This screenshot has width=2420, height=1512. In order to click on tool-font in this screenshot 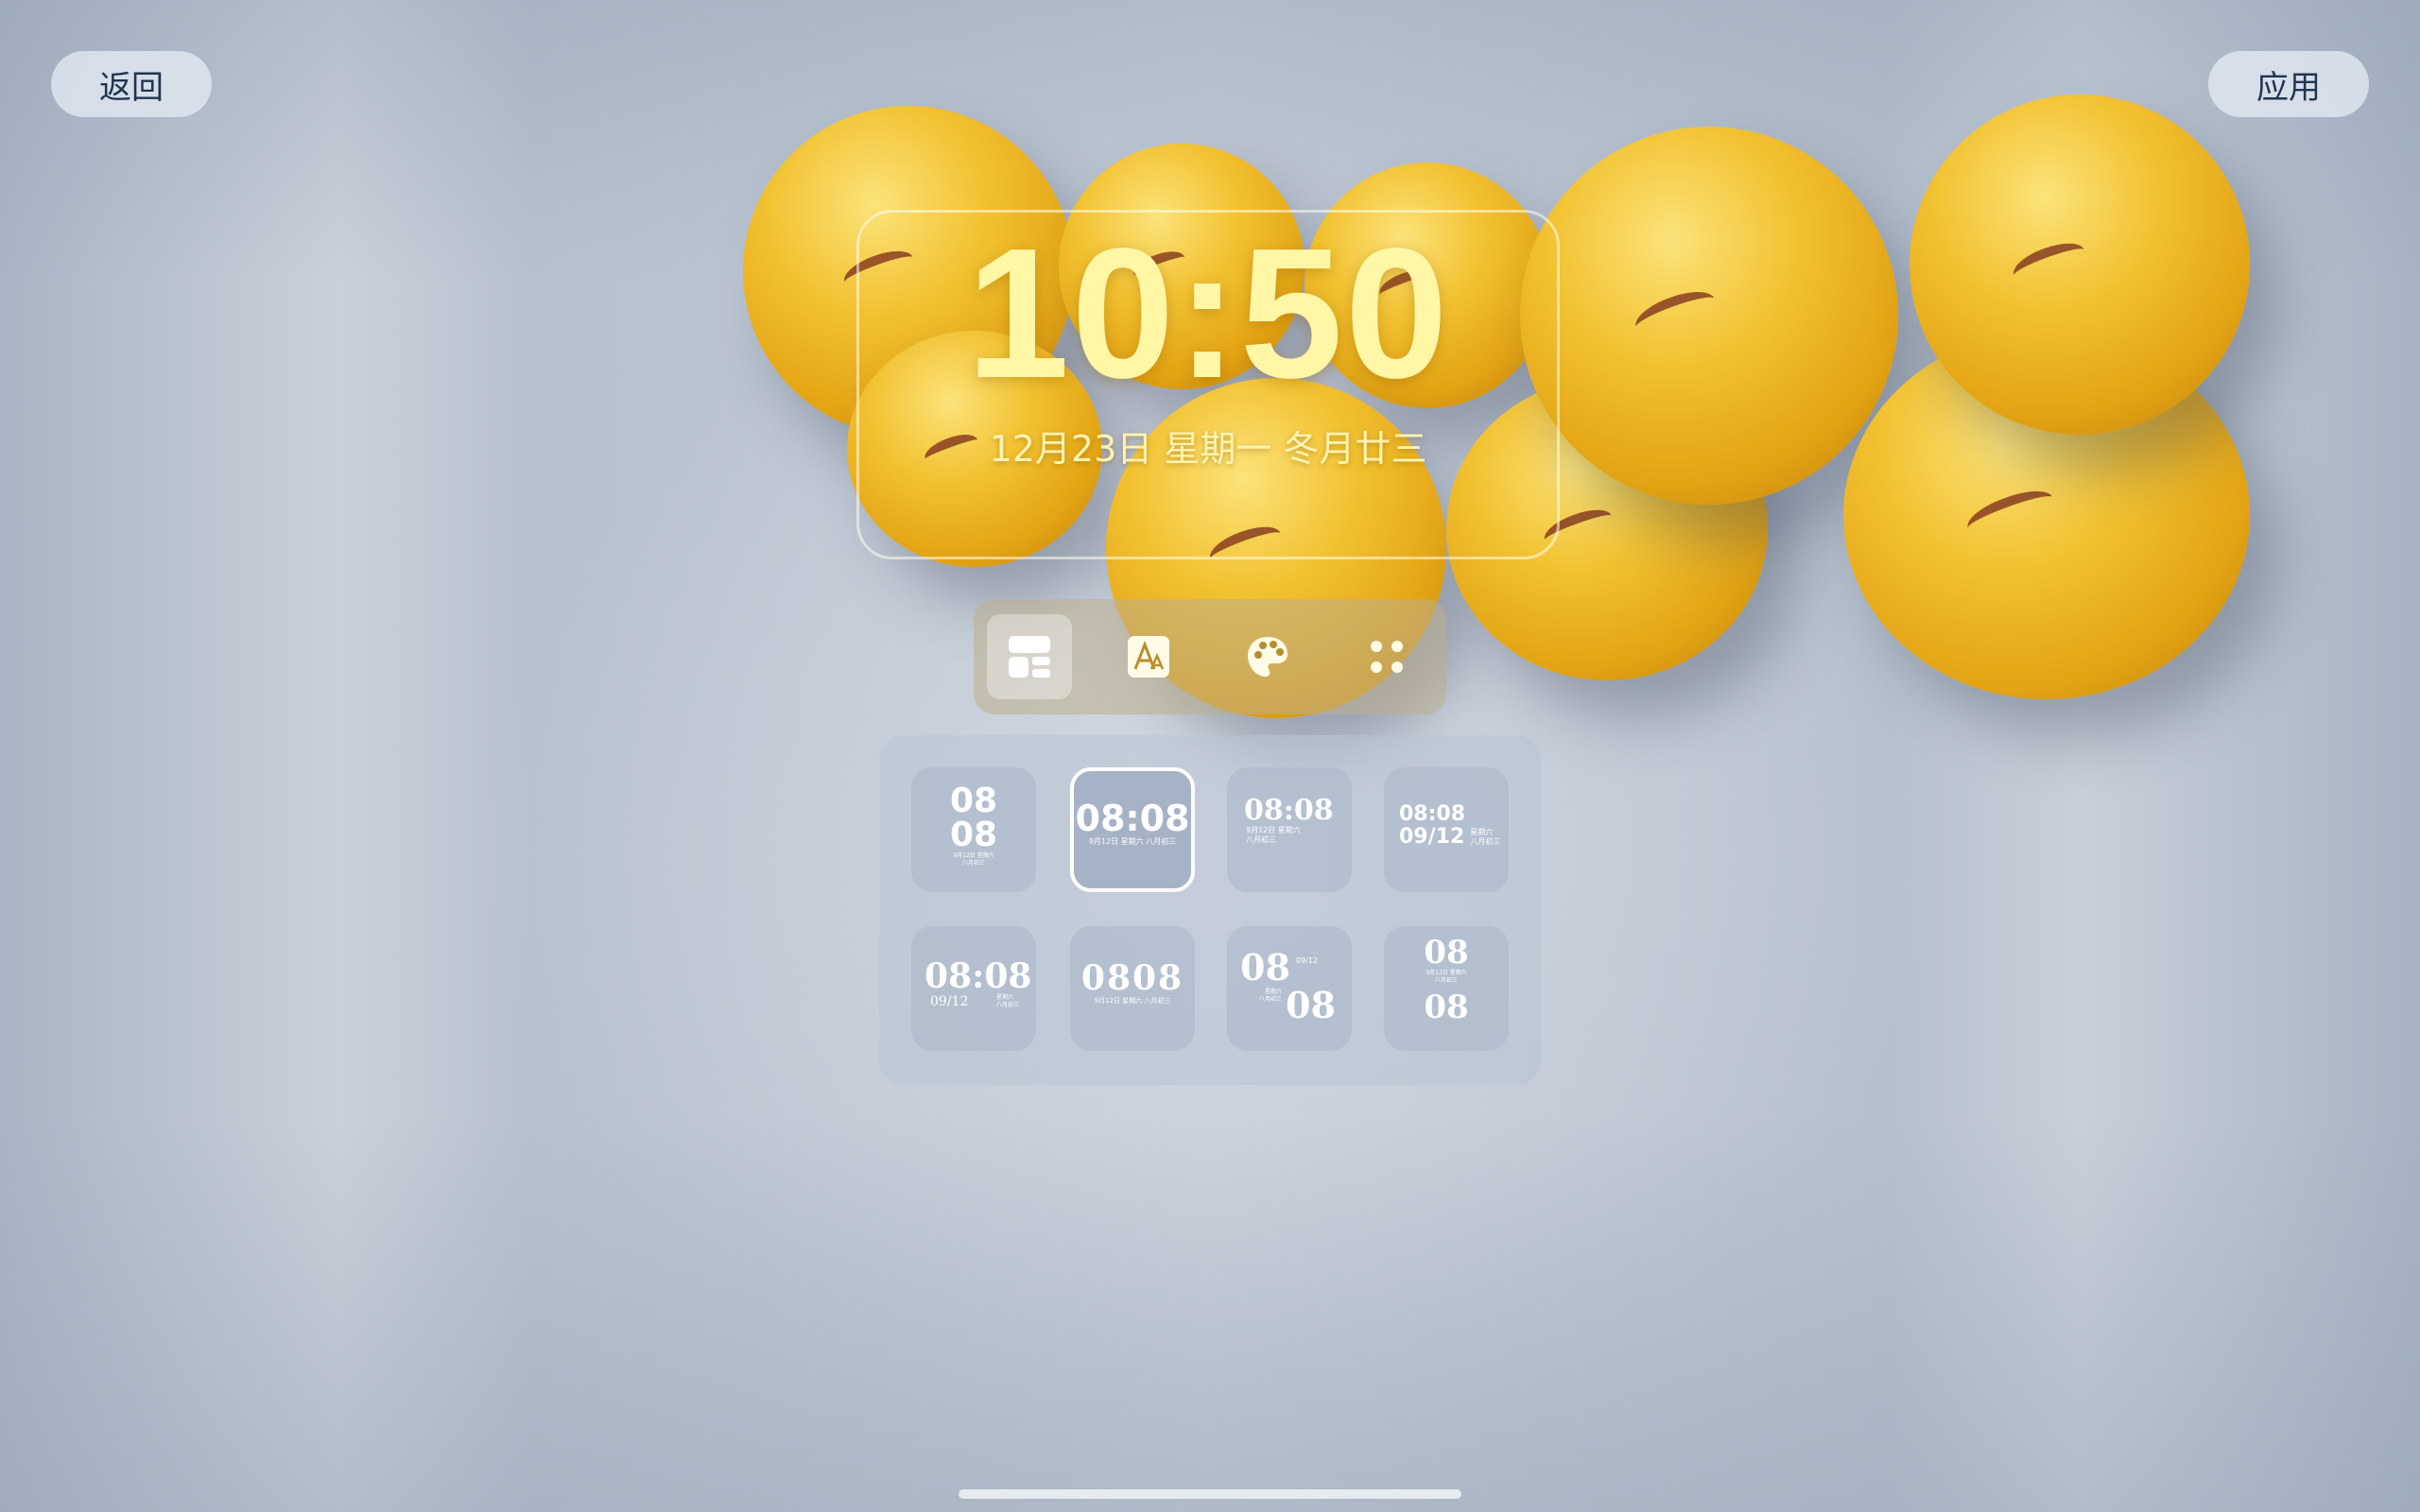, I will do `click(1148, 656)`.